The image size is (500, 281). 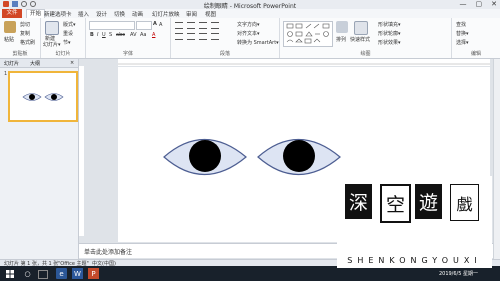 What do you see at coordinates (104, 35) in the screenshot?
I see `underline-icon: U` at bounding box center [104, 35].